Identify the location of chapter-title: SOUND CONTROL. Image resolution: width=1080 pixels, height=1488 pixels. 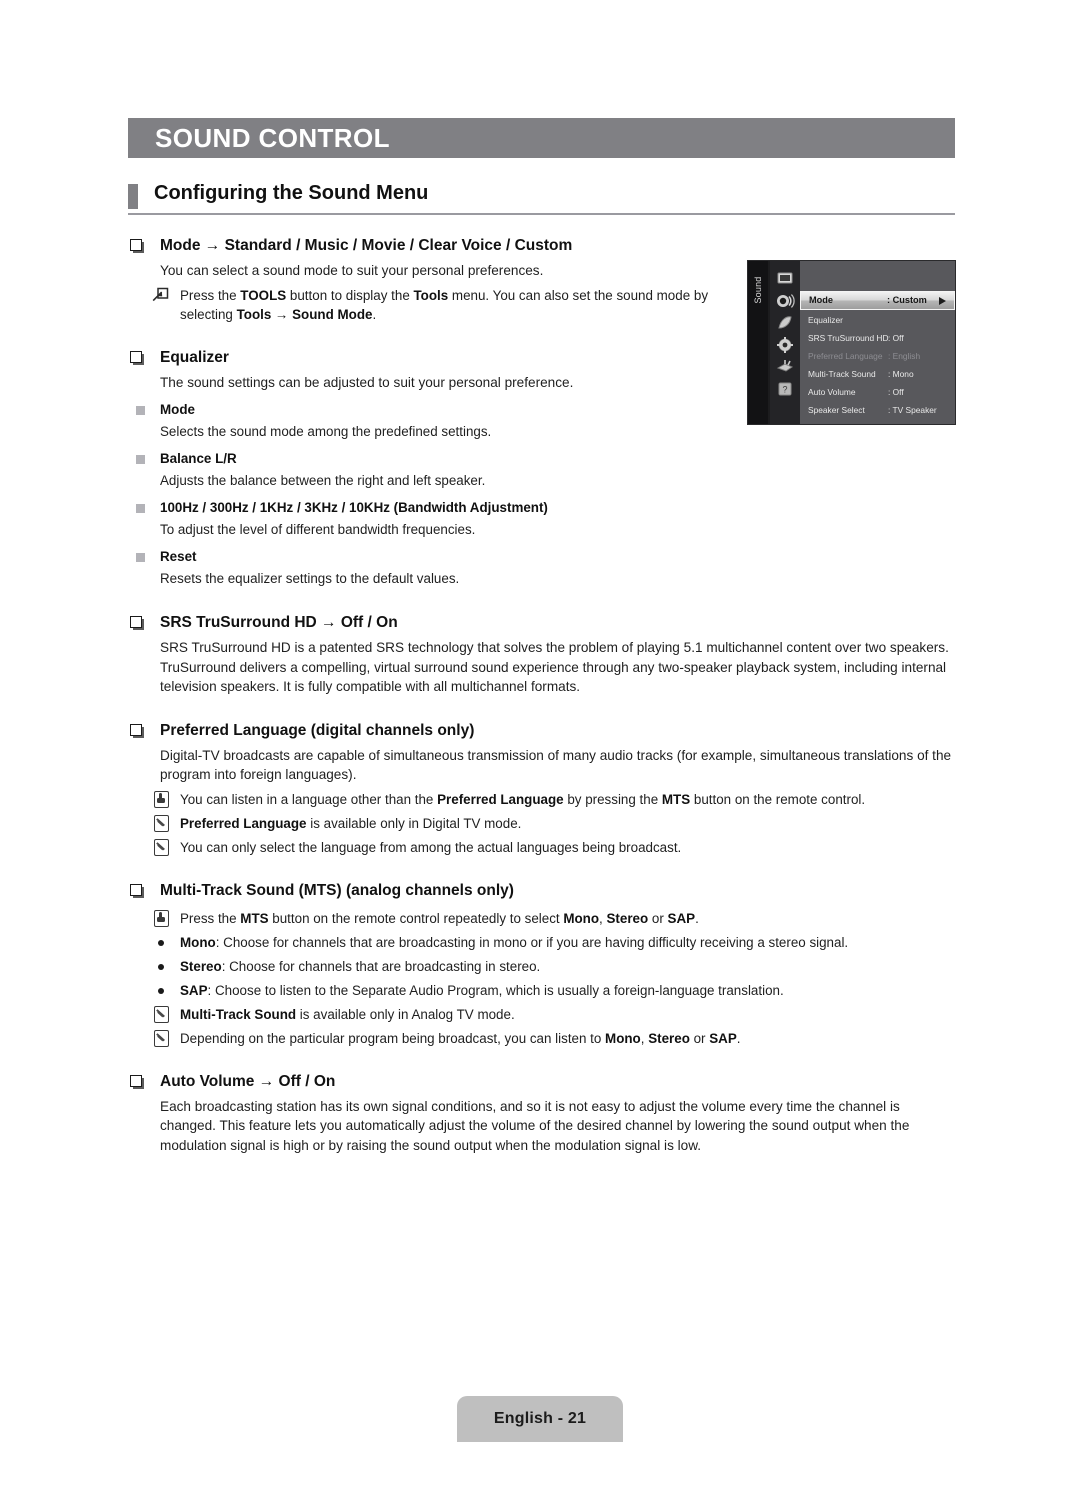
(272, 138).